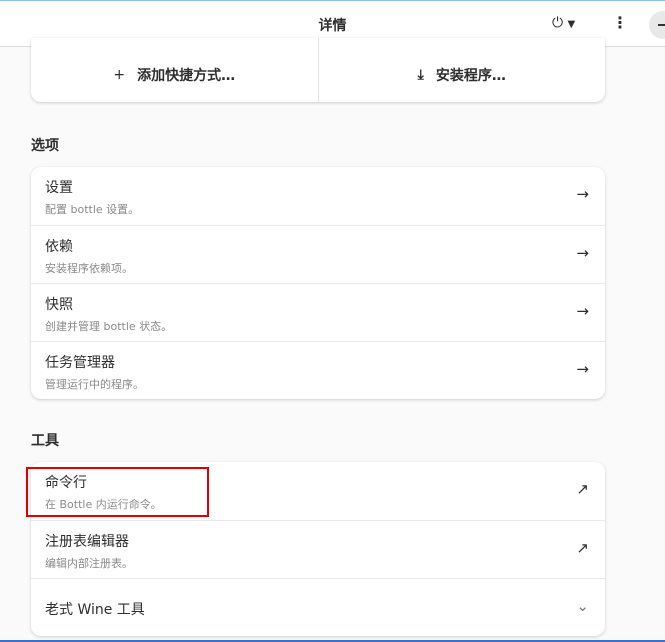 The height and width of the screenshot is (642, 665). What do you see at coordinates (119, 75) in the screenshot?
I see `plus-icon: +` at bounding box center [119, 75].